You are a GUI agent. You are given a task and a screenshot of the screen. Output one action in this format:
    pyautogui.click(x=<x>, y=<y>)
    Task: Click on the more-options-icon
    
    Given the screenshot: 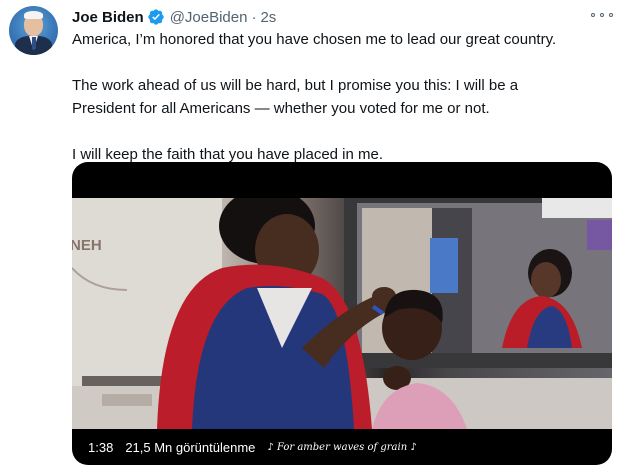 What is the action you would take?
    pyautogui.click(x=602, y=15)
    